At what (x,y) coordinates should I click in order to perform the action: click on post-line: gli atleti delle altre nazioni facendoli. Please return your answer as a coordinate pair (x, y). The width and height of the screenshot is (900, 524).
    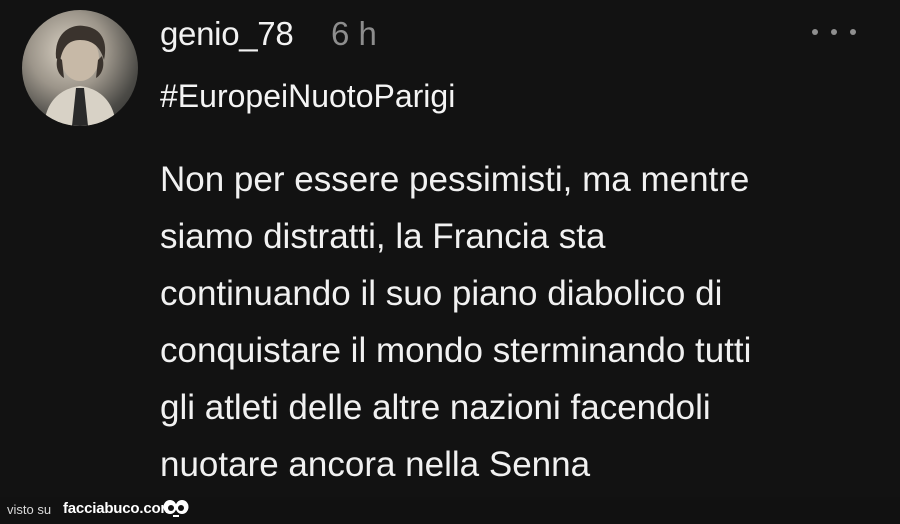
    Looking at the image, I should click on (435, 407).